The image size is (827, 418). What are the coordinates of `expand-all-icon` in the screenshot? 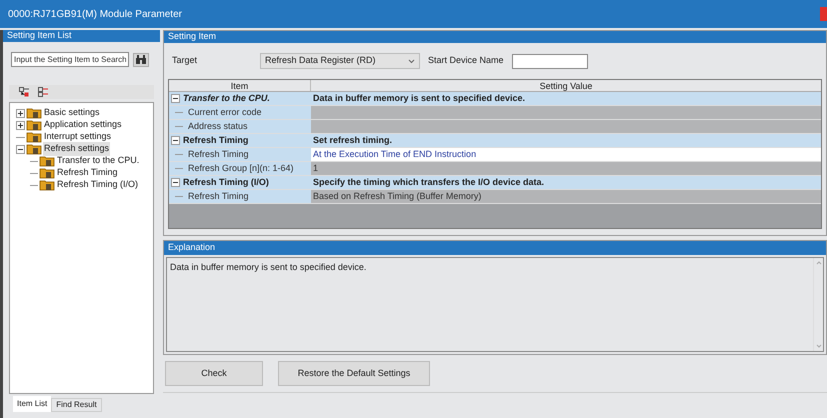 It's located at (24, 92).